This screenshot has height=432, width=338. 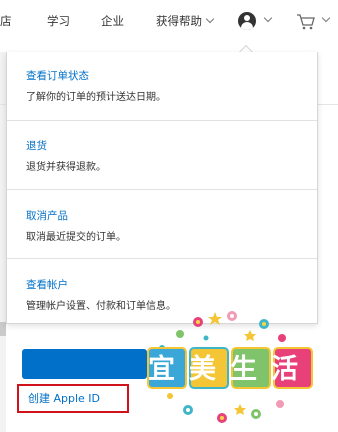 What do you see at coordinates (58, 21) in the screenshot?
I see `nav-item-learn: 学习` at bounding box center [58, 21].